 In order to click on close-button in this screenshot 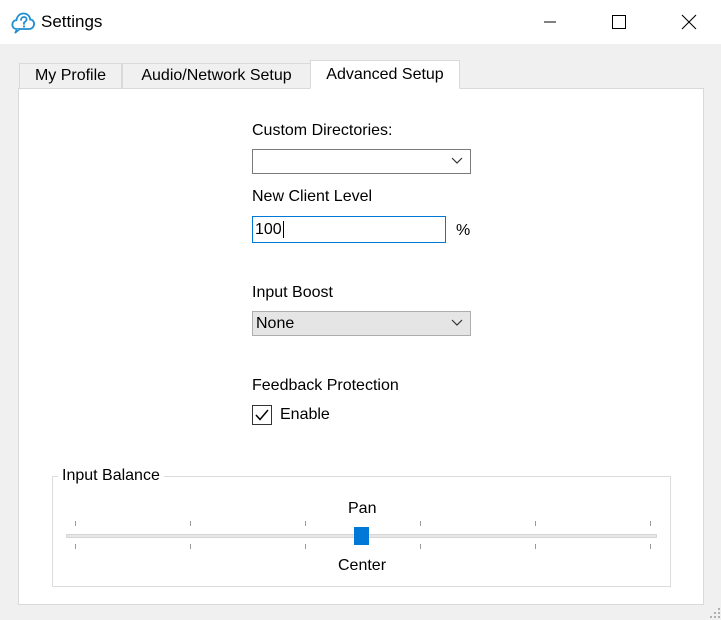, I will do `click(689, 22)`.